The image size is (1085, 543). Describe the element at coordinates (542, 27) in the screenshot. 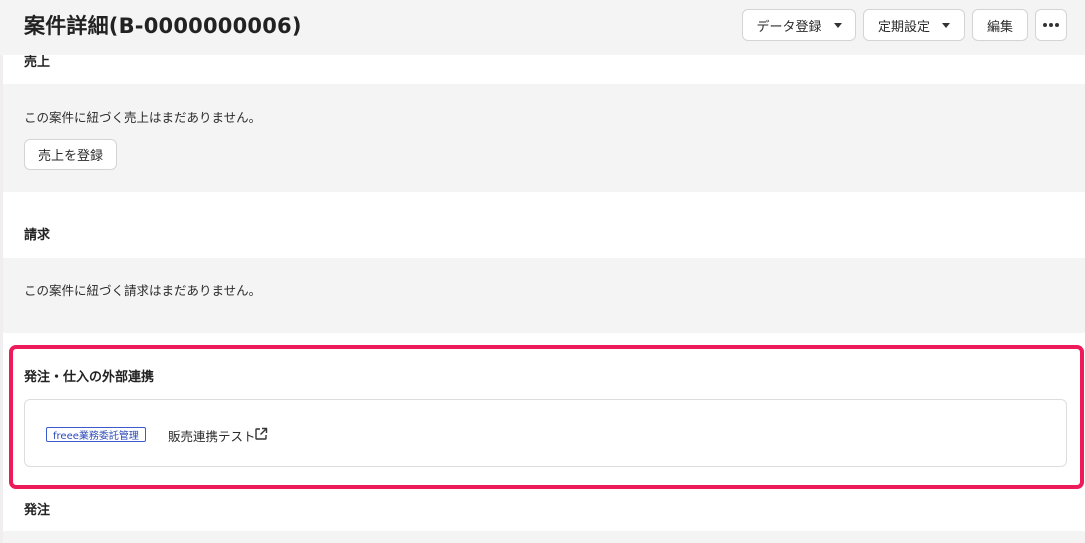

I see `page-header: 案件詳細(B-0000000006) データ登録 定期設定 編集` at that location.